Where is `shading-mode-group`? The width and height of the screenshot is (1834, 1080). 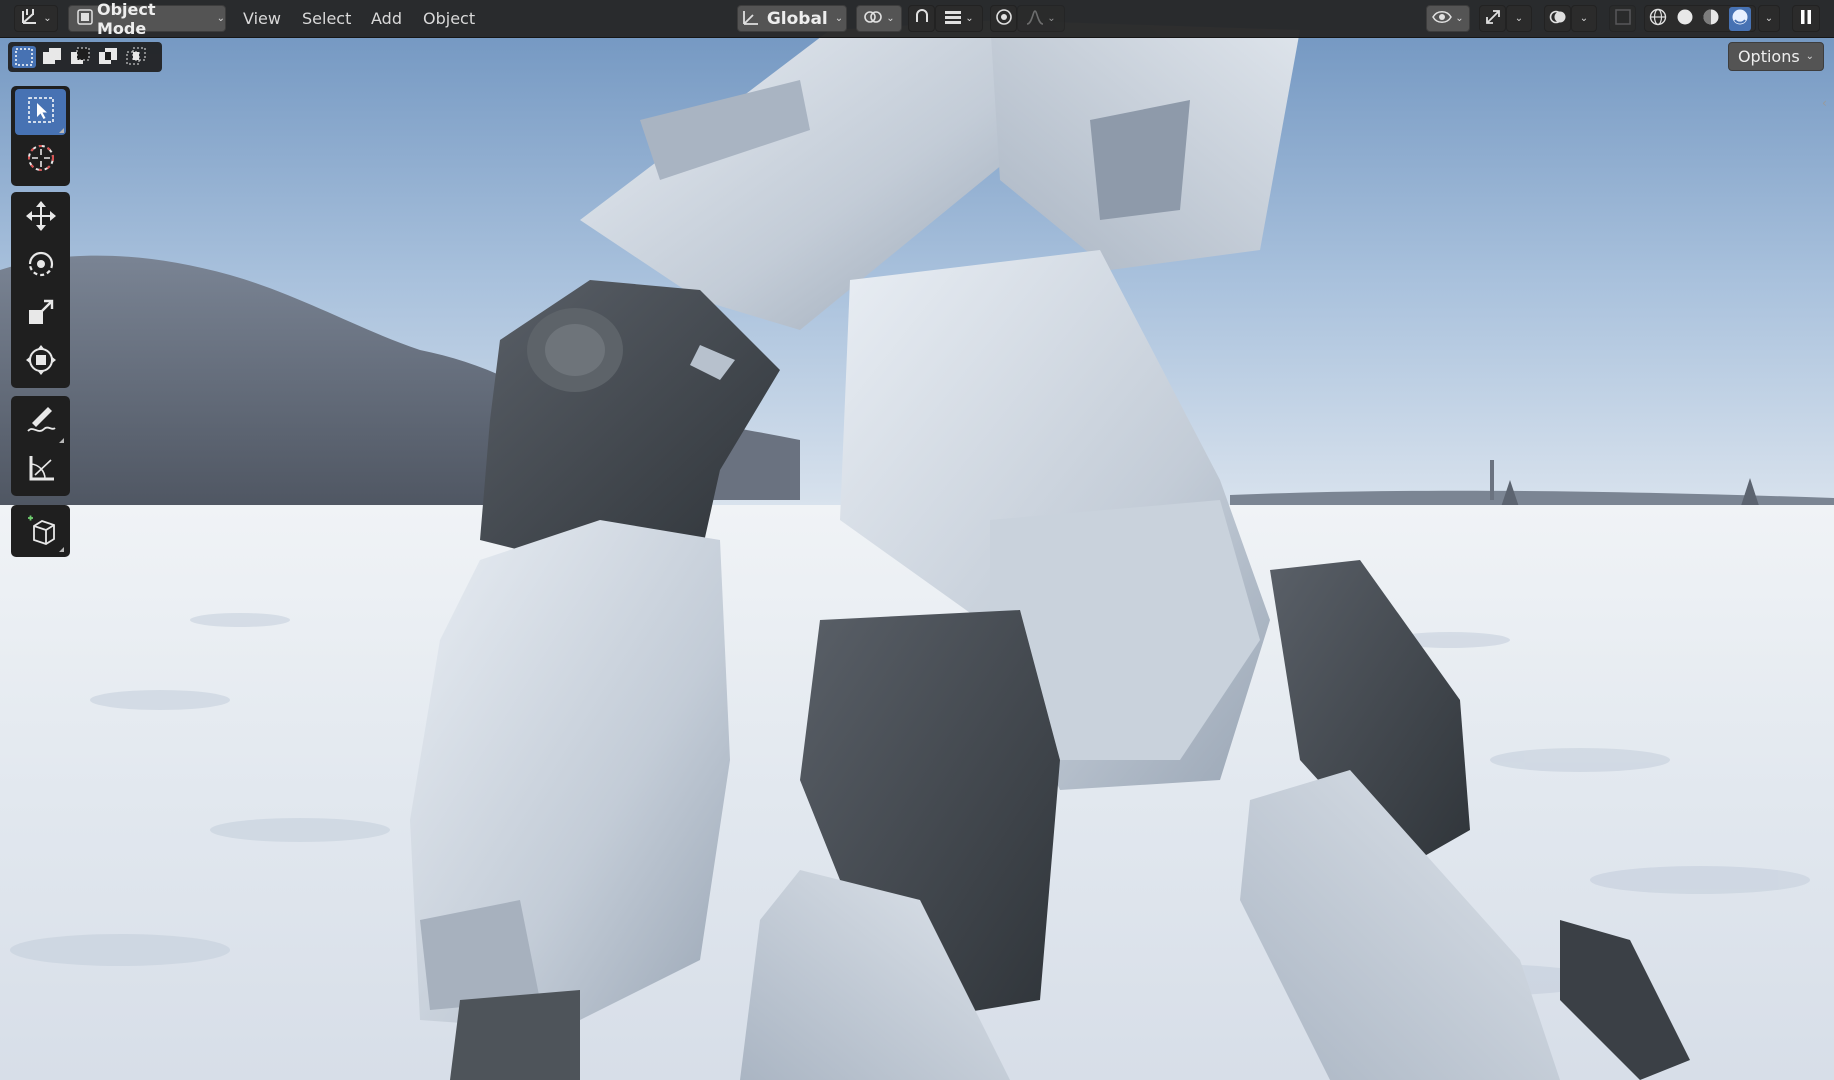 shading-mode-group is located at coordinates (1700, 18).